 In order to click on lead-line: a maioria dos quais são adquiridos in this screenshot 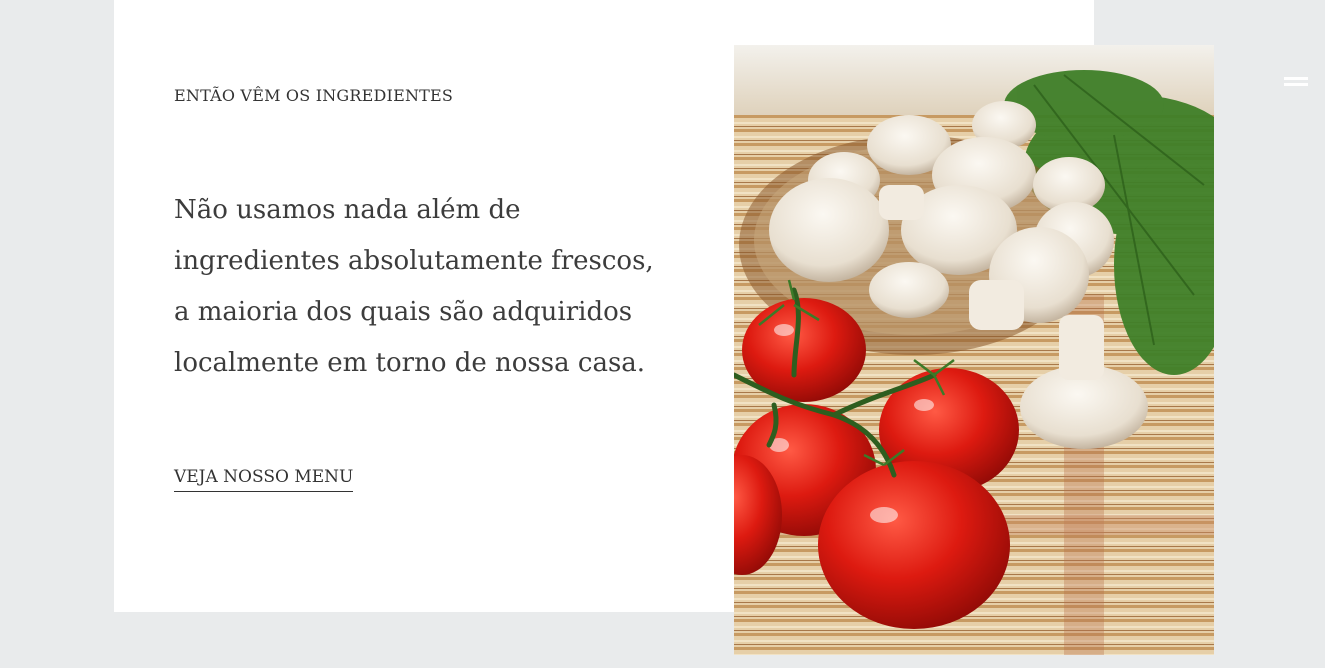, I will do `click(403, 312)`.